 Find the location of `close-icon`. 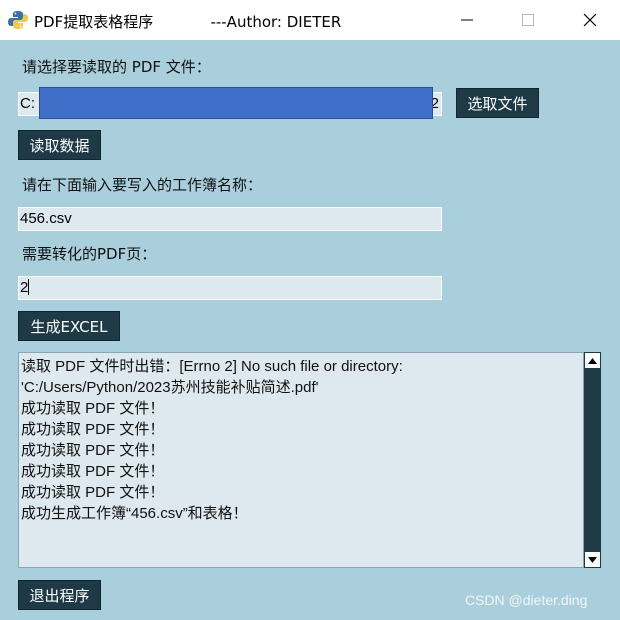

close-icon is located at coordinates (590, 20).